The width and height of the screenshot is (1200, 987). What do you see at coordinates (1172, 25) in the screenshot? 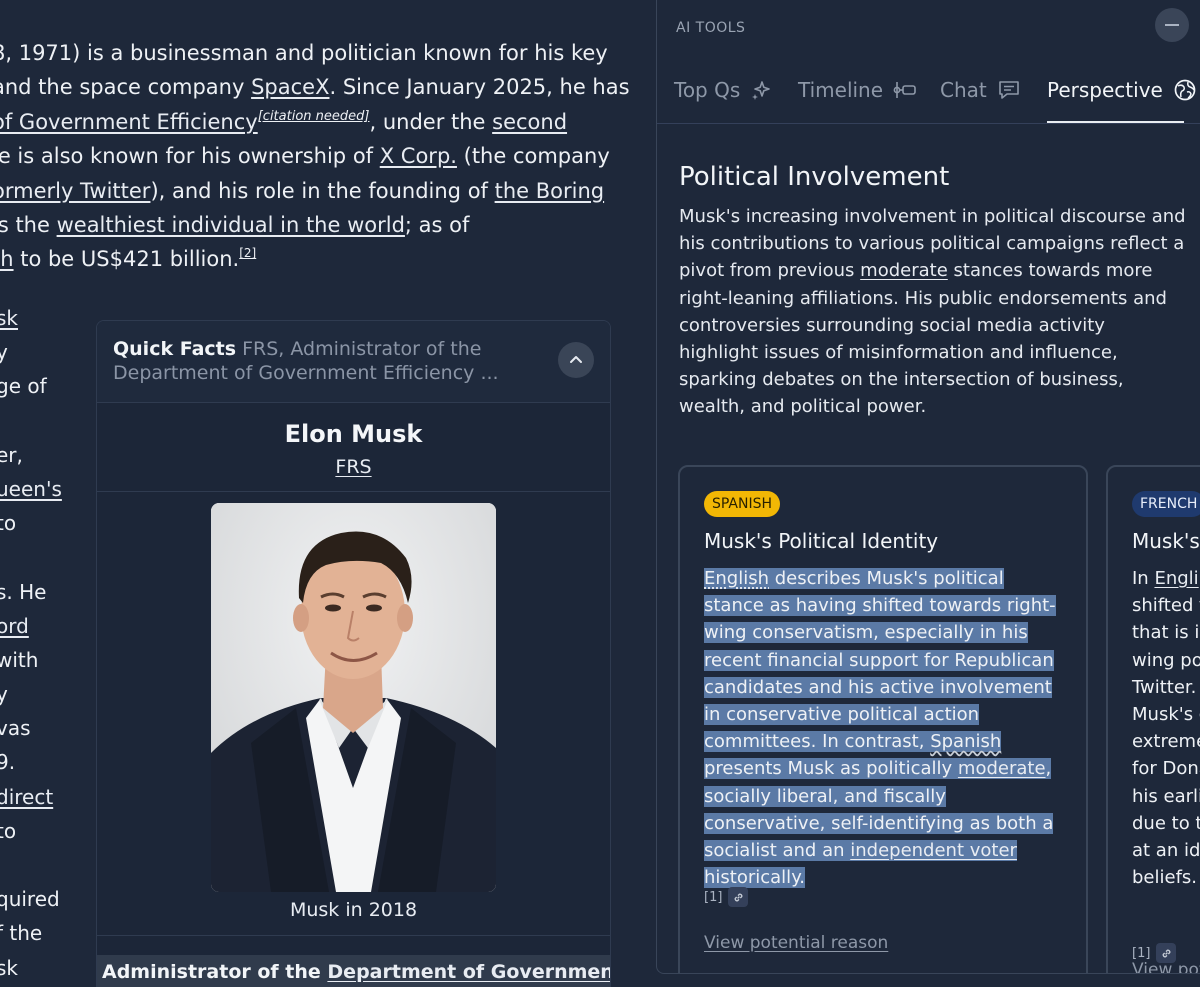
I see `minimize-button` at bounding box center [1172, 25].